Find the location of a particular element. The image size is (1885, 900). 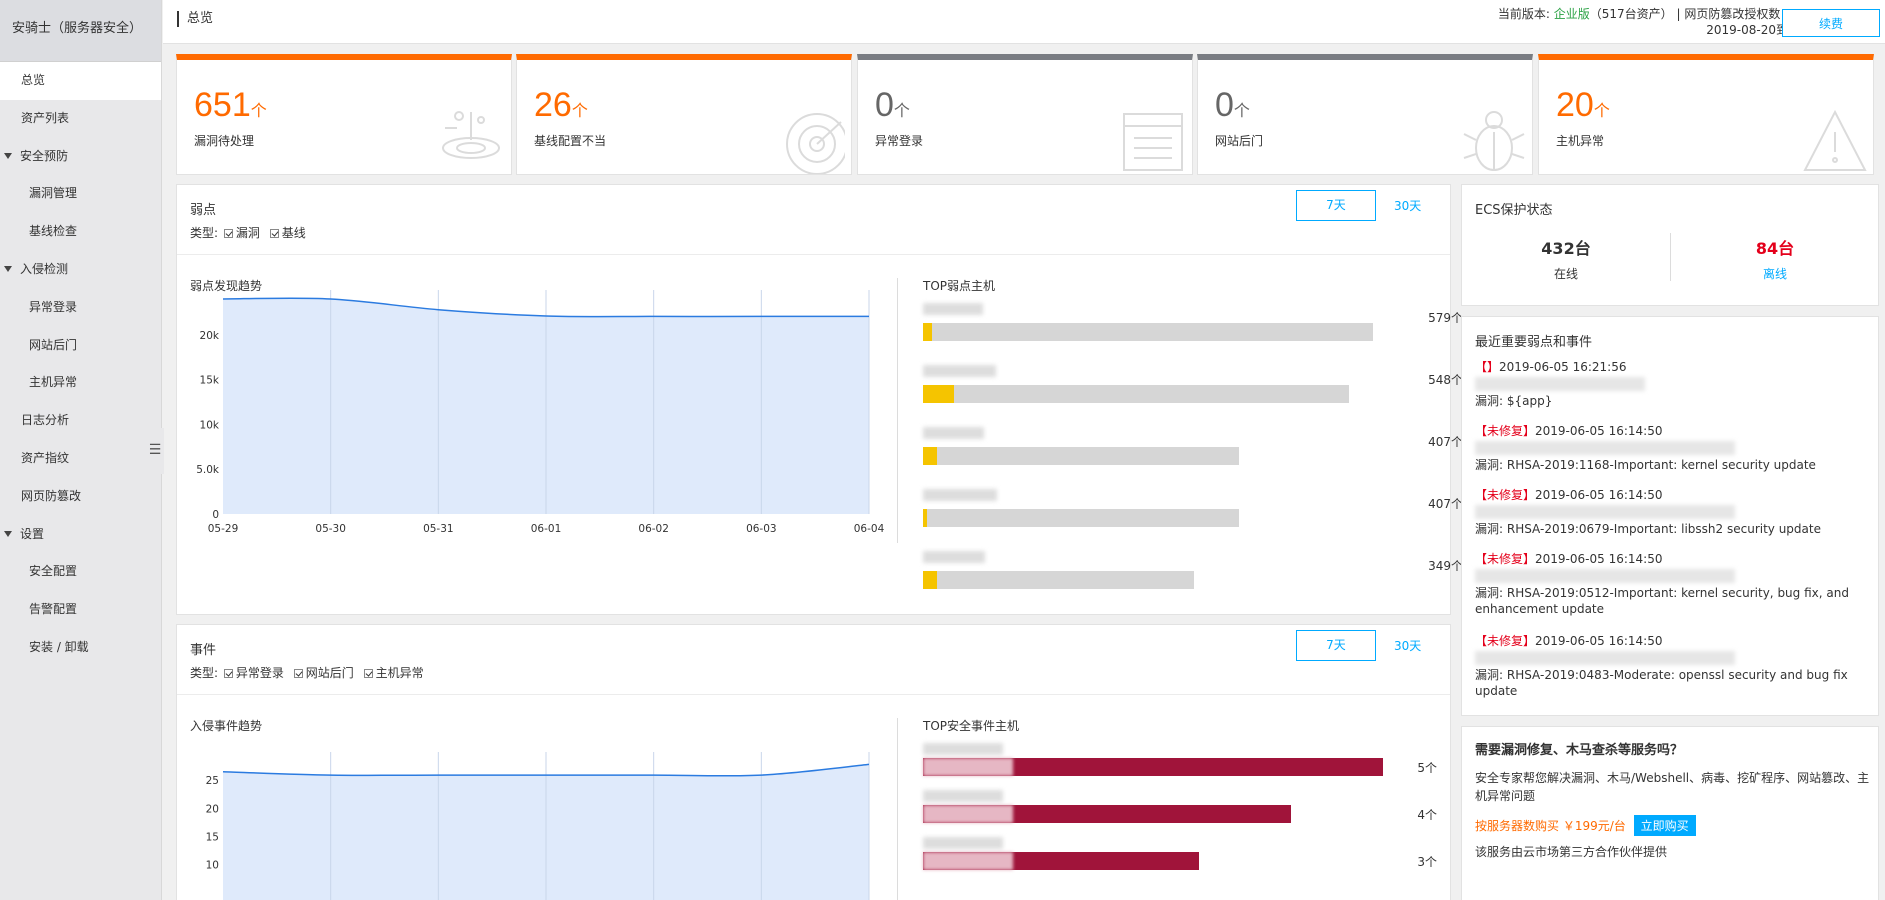

y-tick-label: 20k is located at coordinates (210, 336).